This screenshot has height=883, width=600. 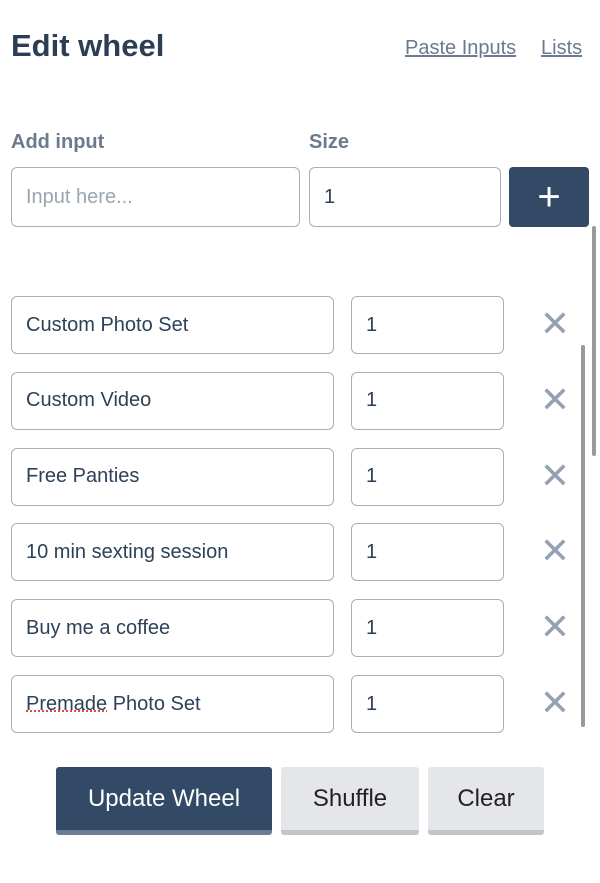 I want to click on entry-name-field: Free Panties, so click(x=172, y=476).